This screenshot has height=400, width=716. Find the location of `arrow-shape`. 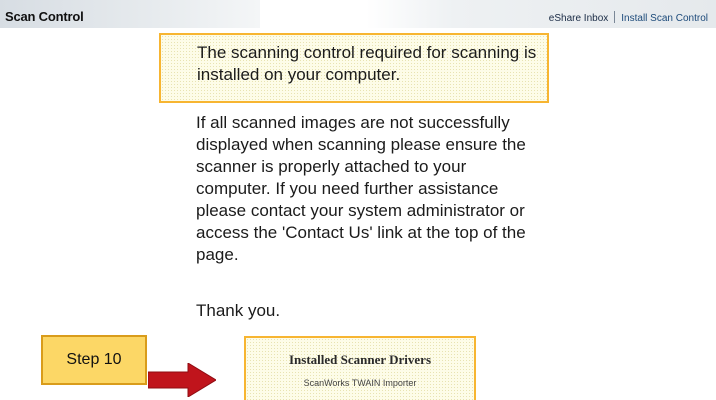

arrow-shape is located at coordinates (182, 380).